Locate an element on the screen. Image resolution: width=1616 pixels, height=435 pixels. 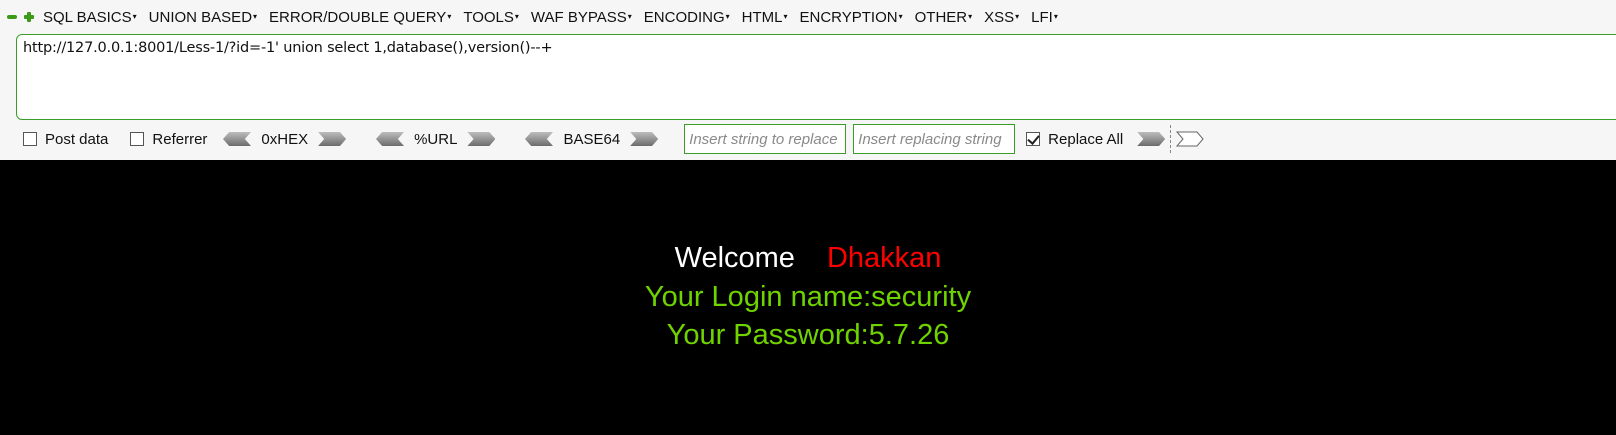
welcome-text: Welcome is located at coordinates (734, 258).